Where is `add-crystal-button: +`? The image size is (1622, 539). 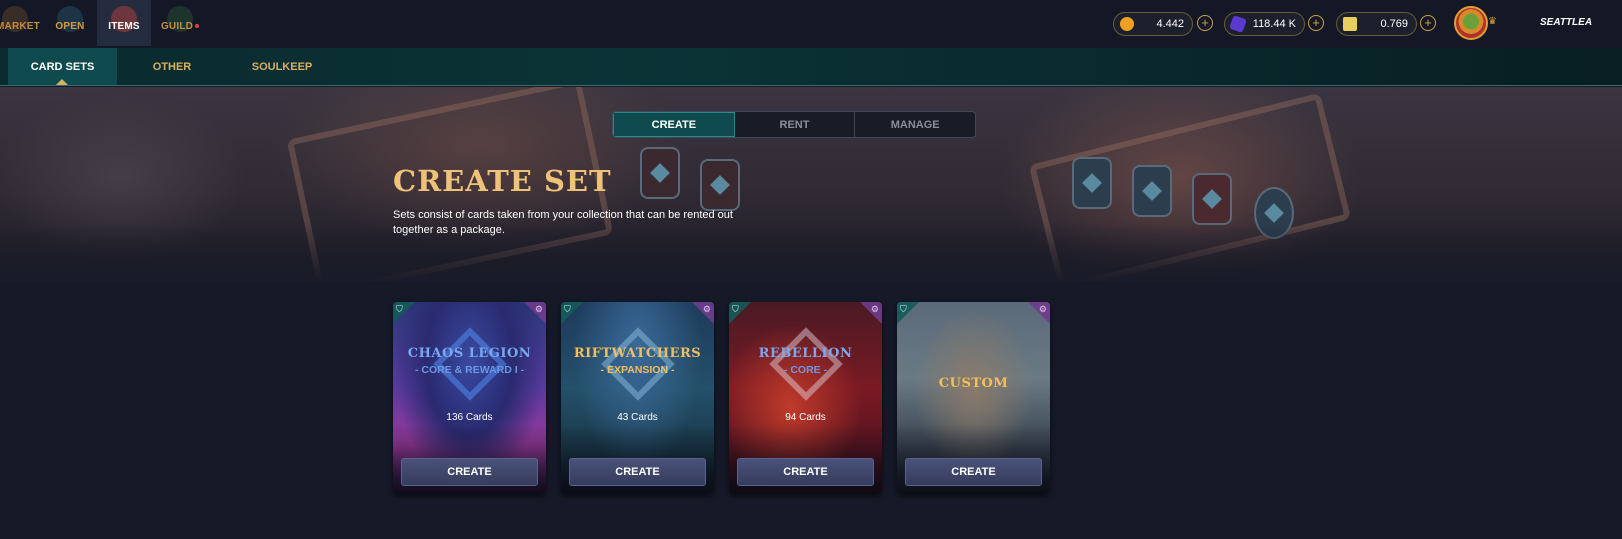
add-crystal-button: + is located at coordinates (1316, 23).